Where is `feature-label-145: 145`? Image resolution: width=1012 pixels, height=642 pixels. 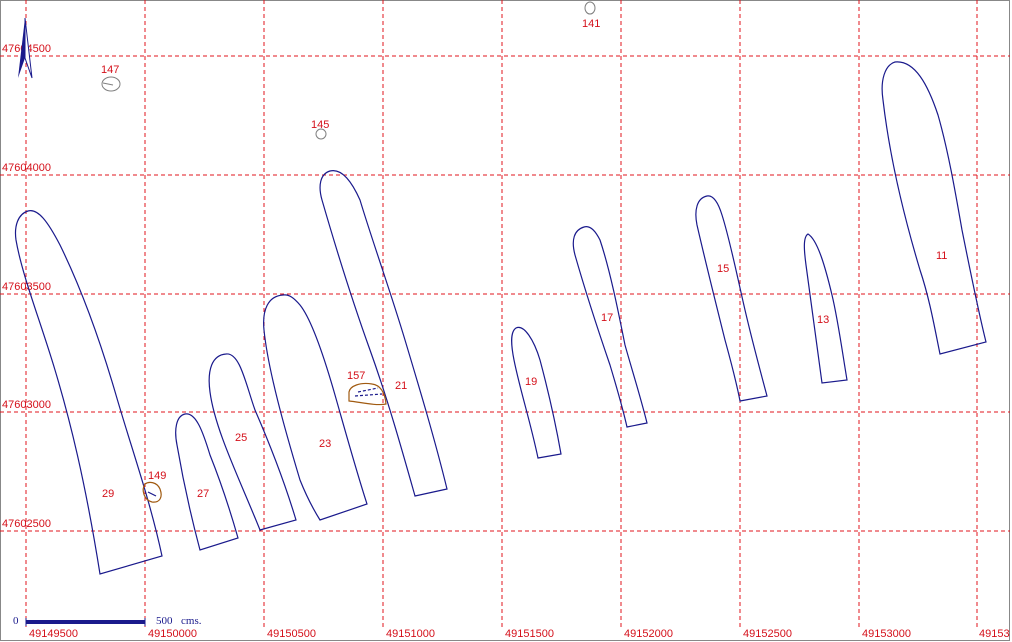 feature-label-145: 145 is located at coordinates (320, 125).